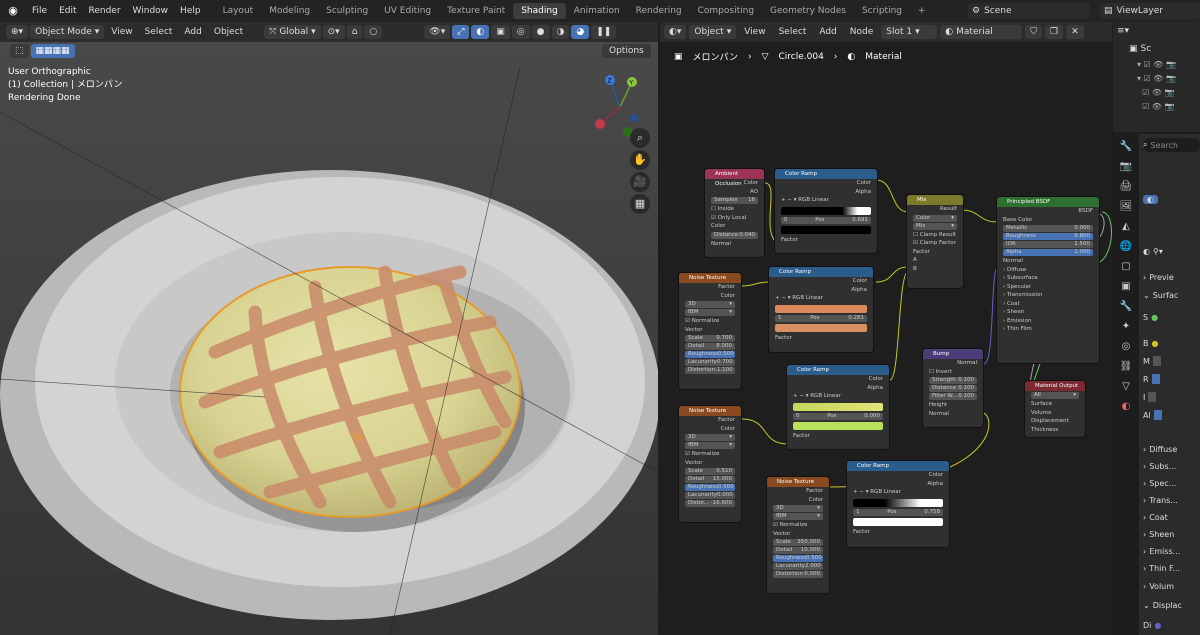 This screenshot has width=1200, height=635. Describe the element at coordinates (935, 218) in the screenshot. I see `mix-type-dropdown: Color ▾` at that location.